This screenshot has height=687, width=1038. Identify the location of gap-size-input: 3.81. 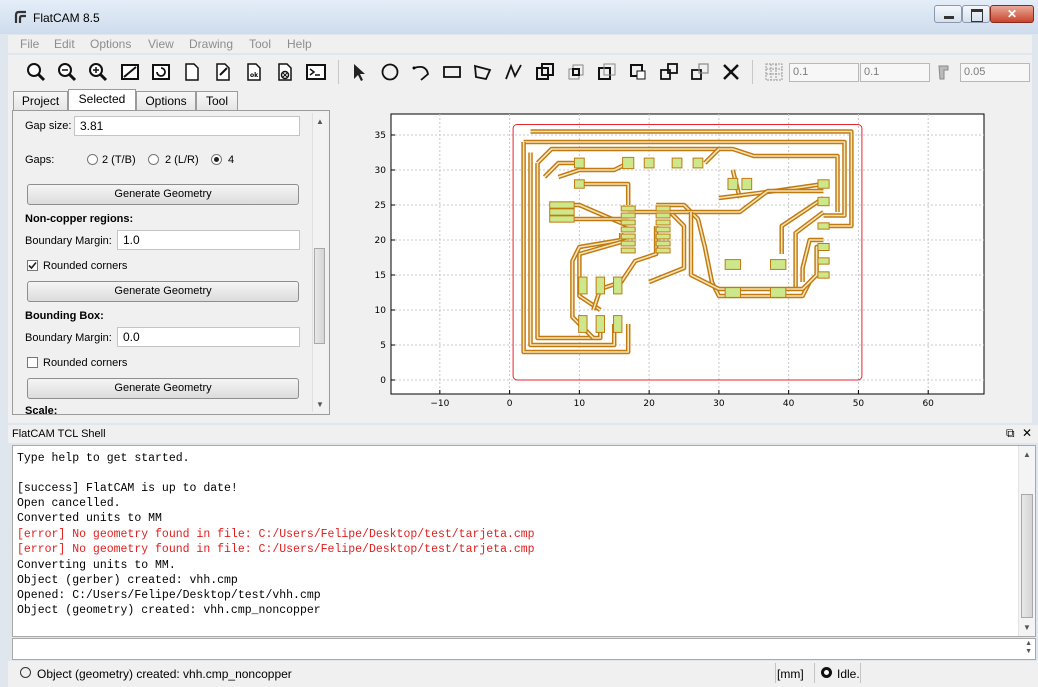
(187, 126).